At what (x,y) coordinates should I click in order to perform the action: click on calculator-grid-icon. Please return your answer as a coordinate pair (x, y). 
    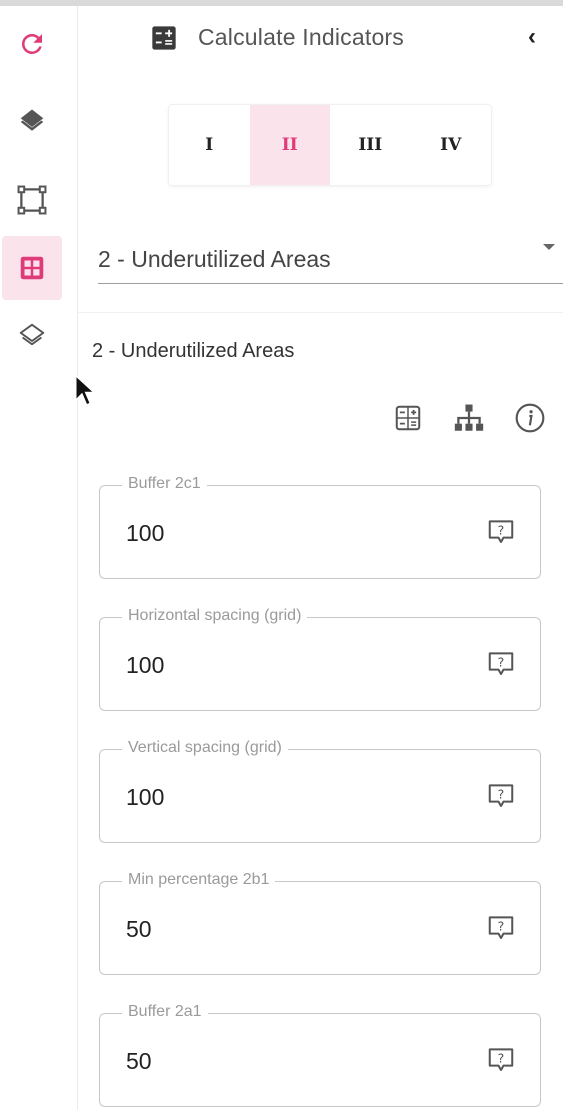
    Looking at the image, I should click on (32, 268).